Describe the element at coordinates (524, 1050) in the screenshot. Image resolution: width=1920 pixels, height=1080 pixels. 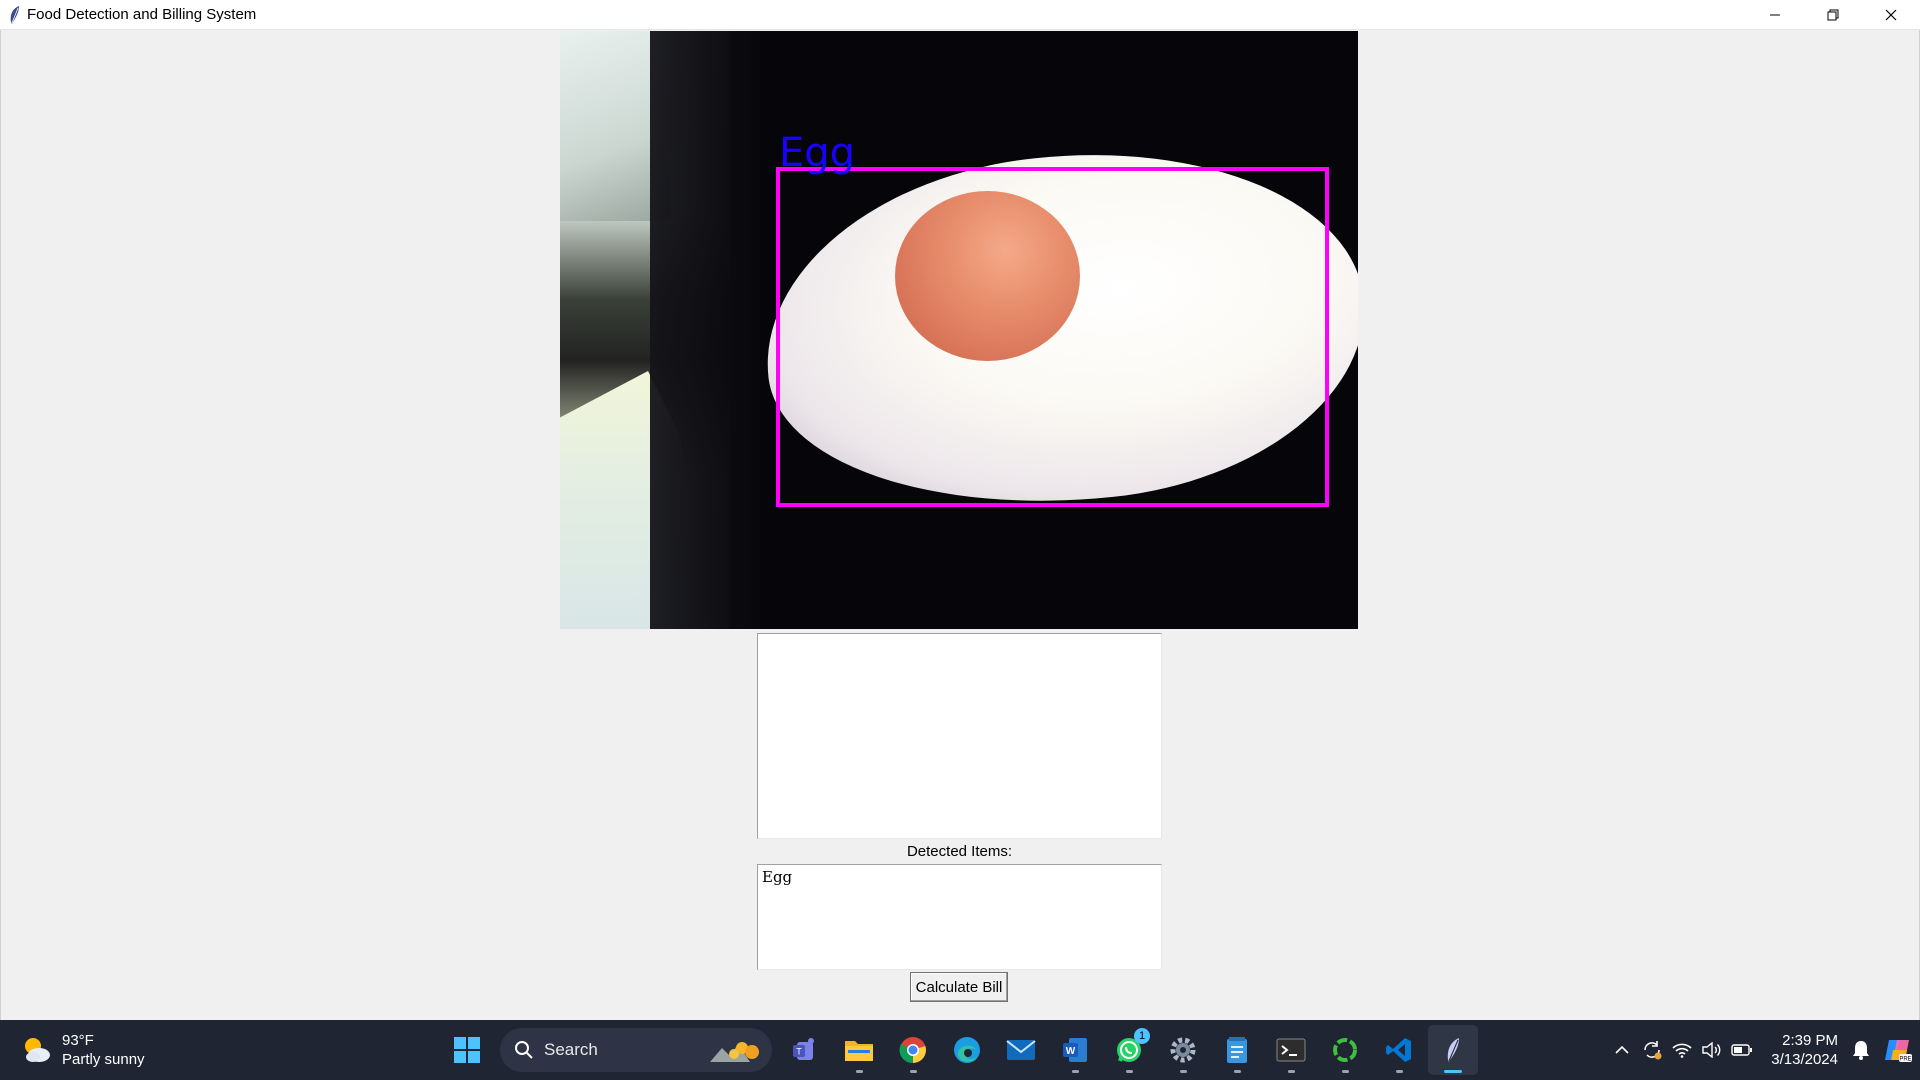
I see `search-icon` at that location.